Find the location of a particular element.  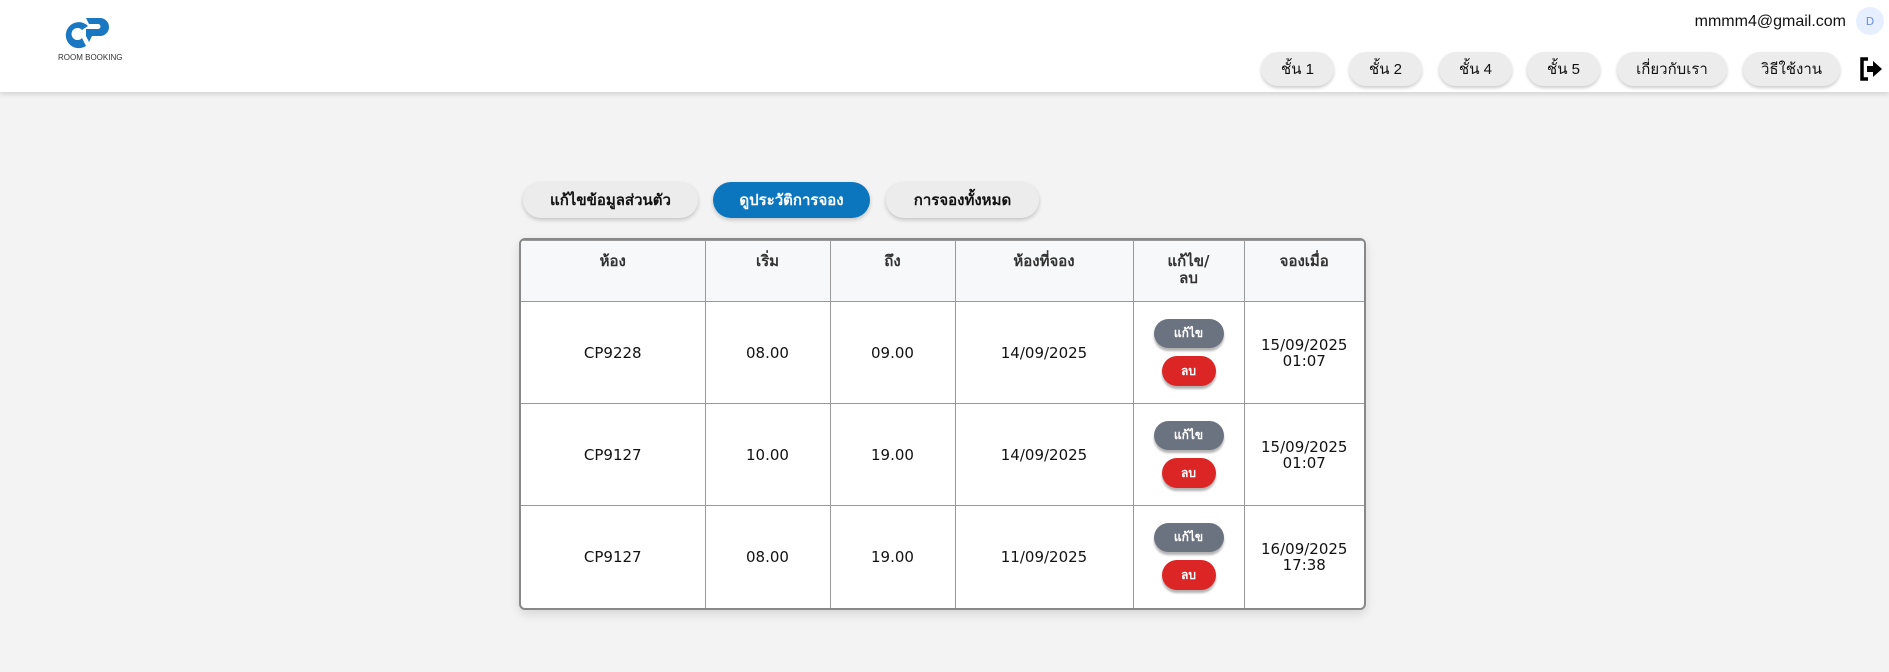

header-edit-delete: แก้ไข/ลบ is located at coordinates (1188, 271).